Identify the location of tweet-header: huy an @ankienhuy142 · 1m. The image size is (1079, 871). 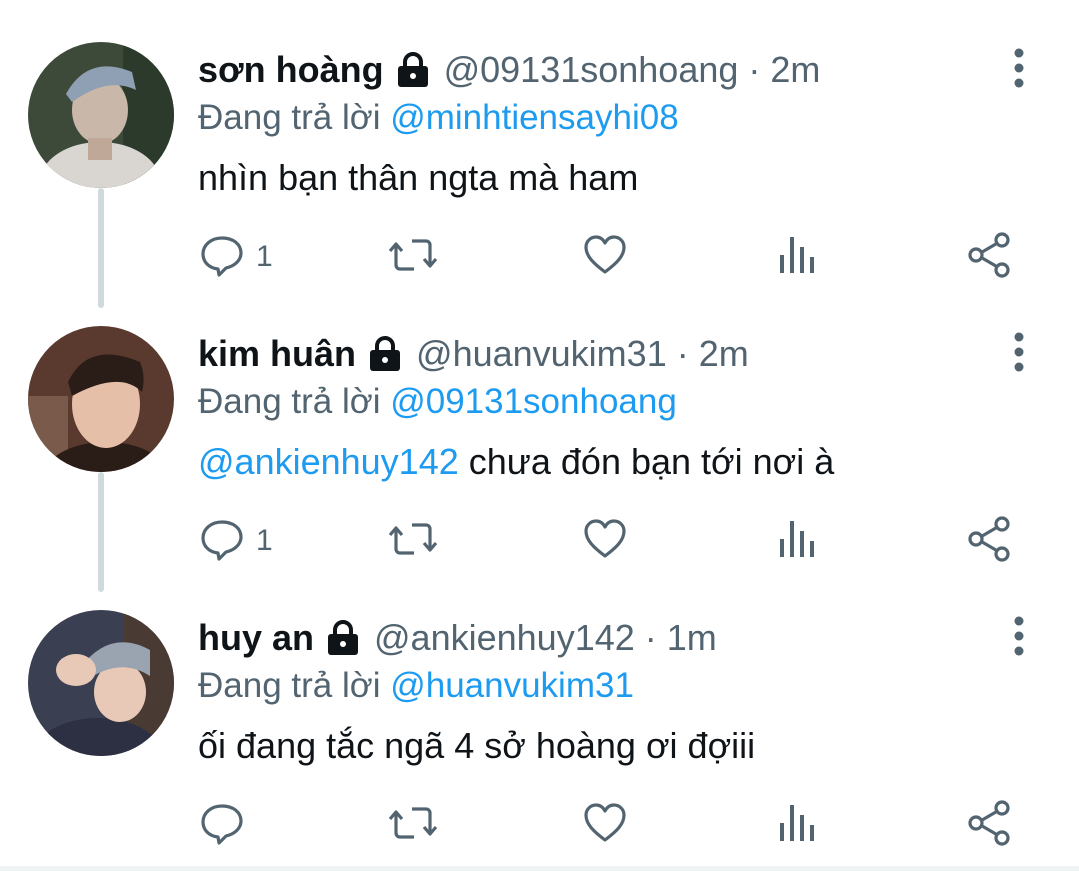
(457, 638).